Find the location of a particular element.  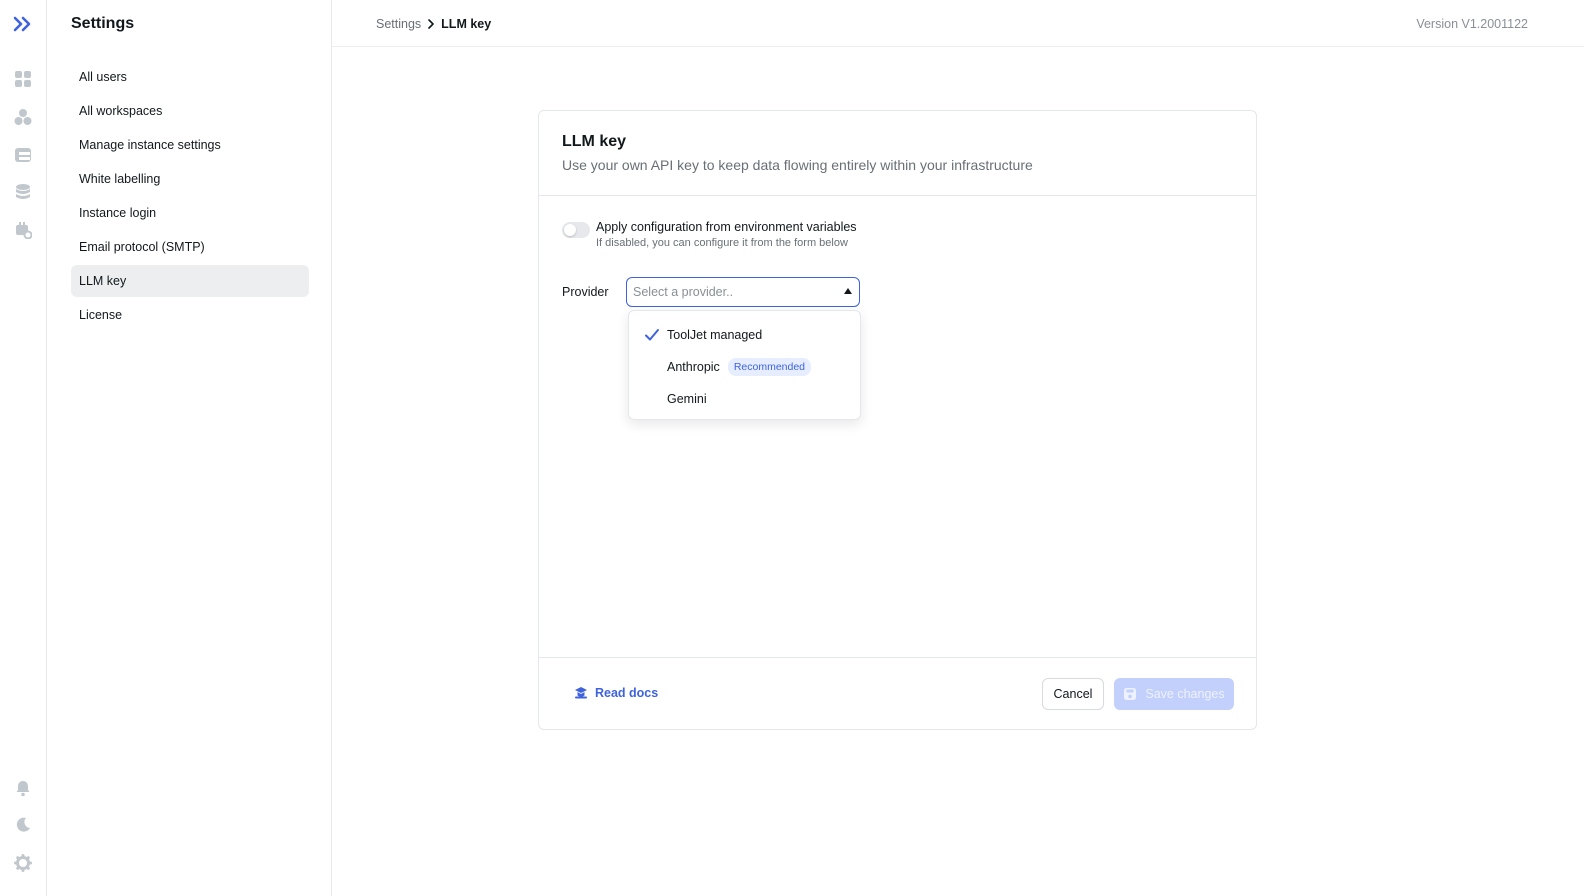

sidebar-item-white-labelling: White labelling is located at coordinates (190, 179).